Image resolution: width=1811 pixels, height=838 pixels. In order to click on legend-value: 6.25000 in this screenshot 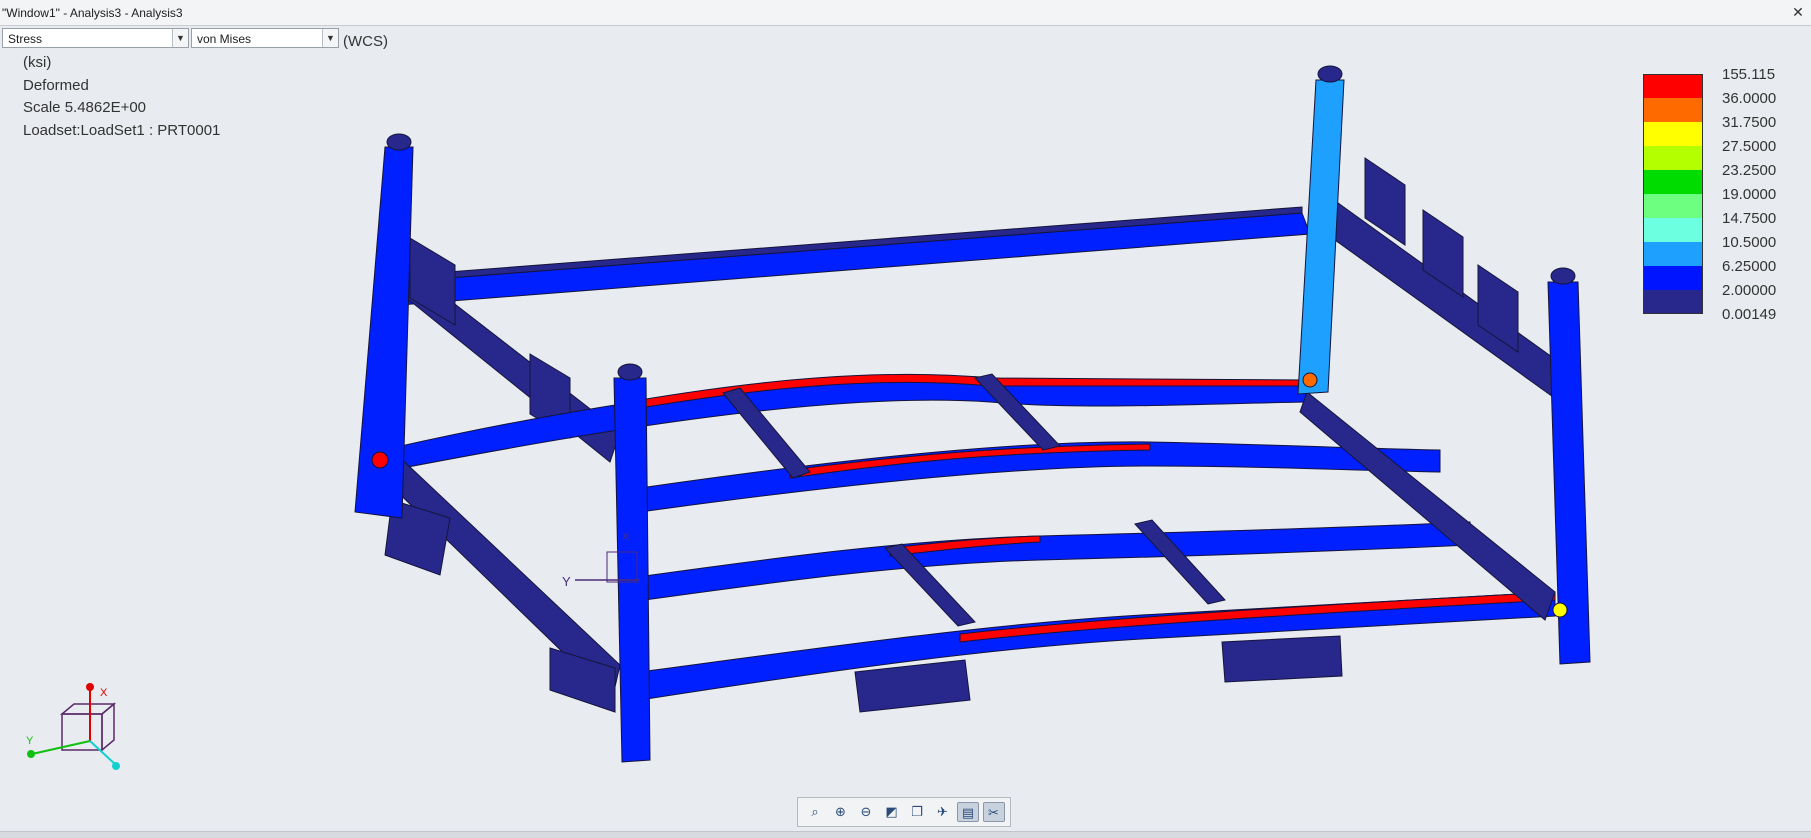, I will do `click(1749, 266)`.